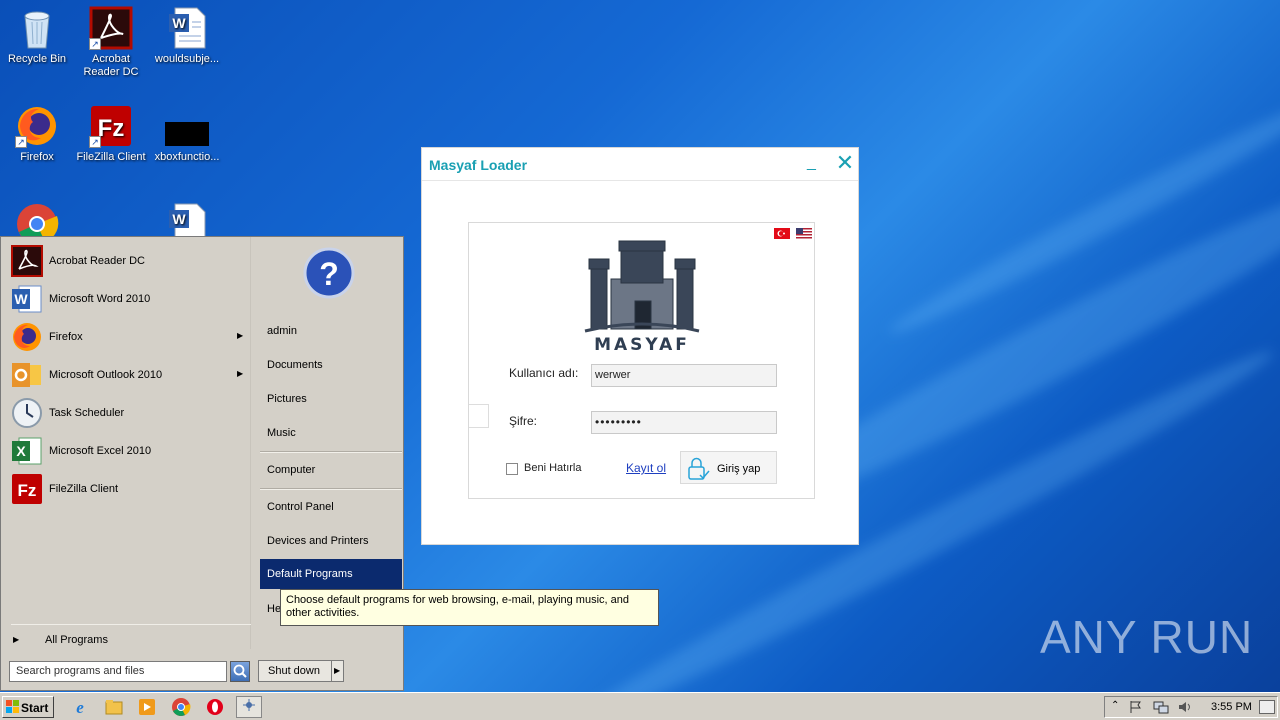 This screenshot has height=720, width=1280. What do you see at coordinates (512, 469) in the screenshot?
I see `remember-me-checkbox` at bounding box center [512, 469].